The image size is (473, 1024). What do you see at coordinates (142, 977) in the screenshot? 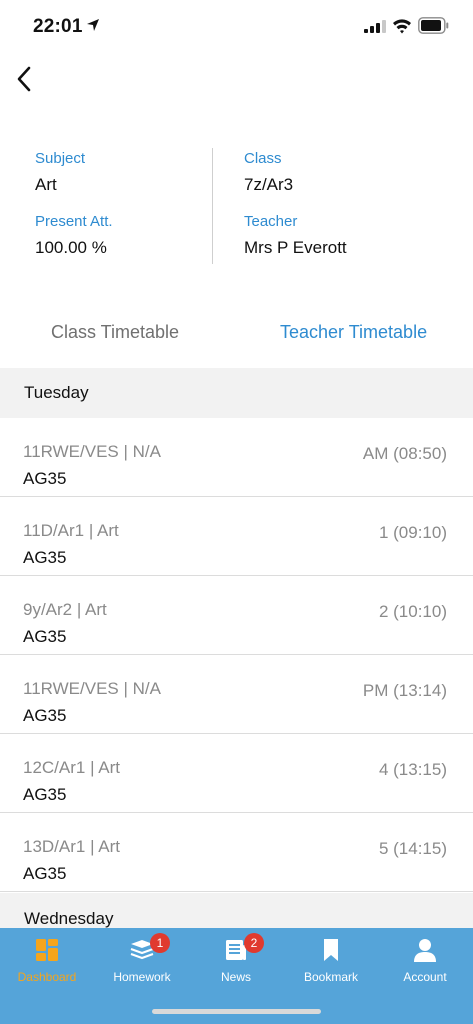
I see `tab-homework-label: Homework` at bounding box center [142, 977].